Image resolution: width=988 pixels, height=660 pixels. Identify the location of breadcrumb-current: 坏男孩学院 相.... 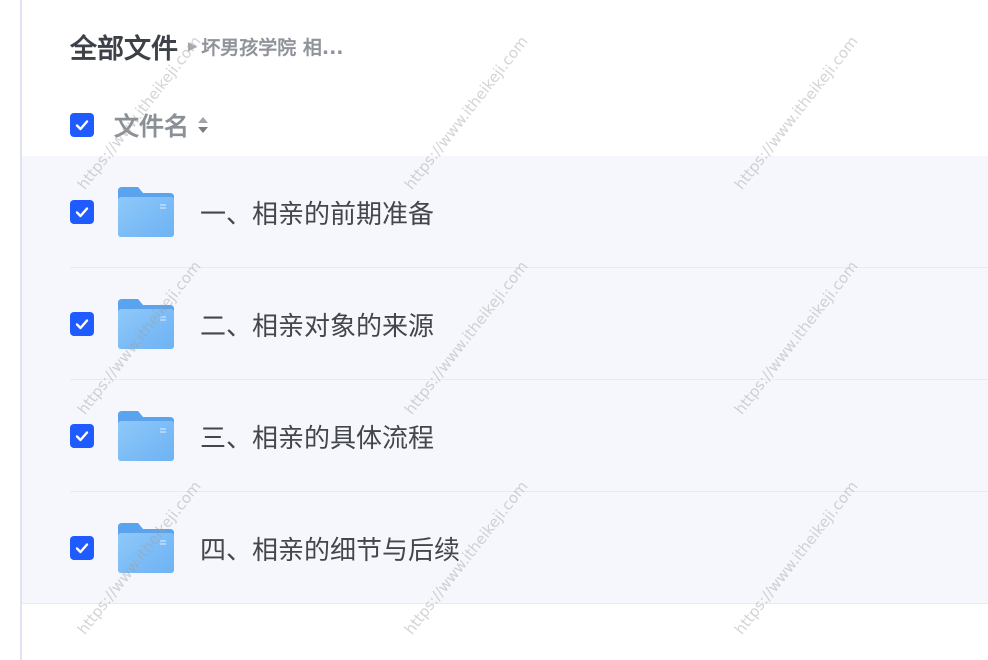
(272, 46).